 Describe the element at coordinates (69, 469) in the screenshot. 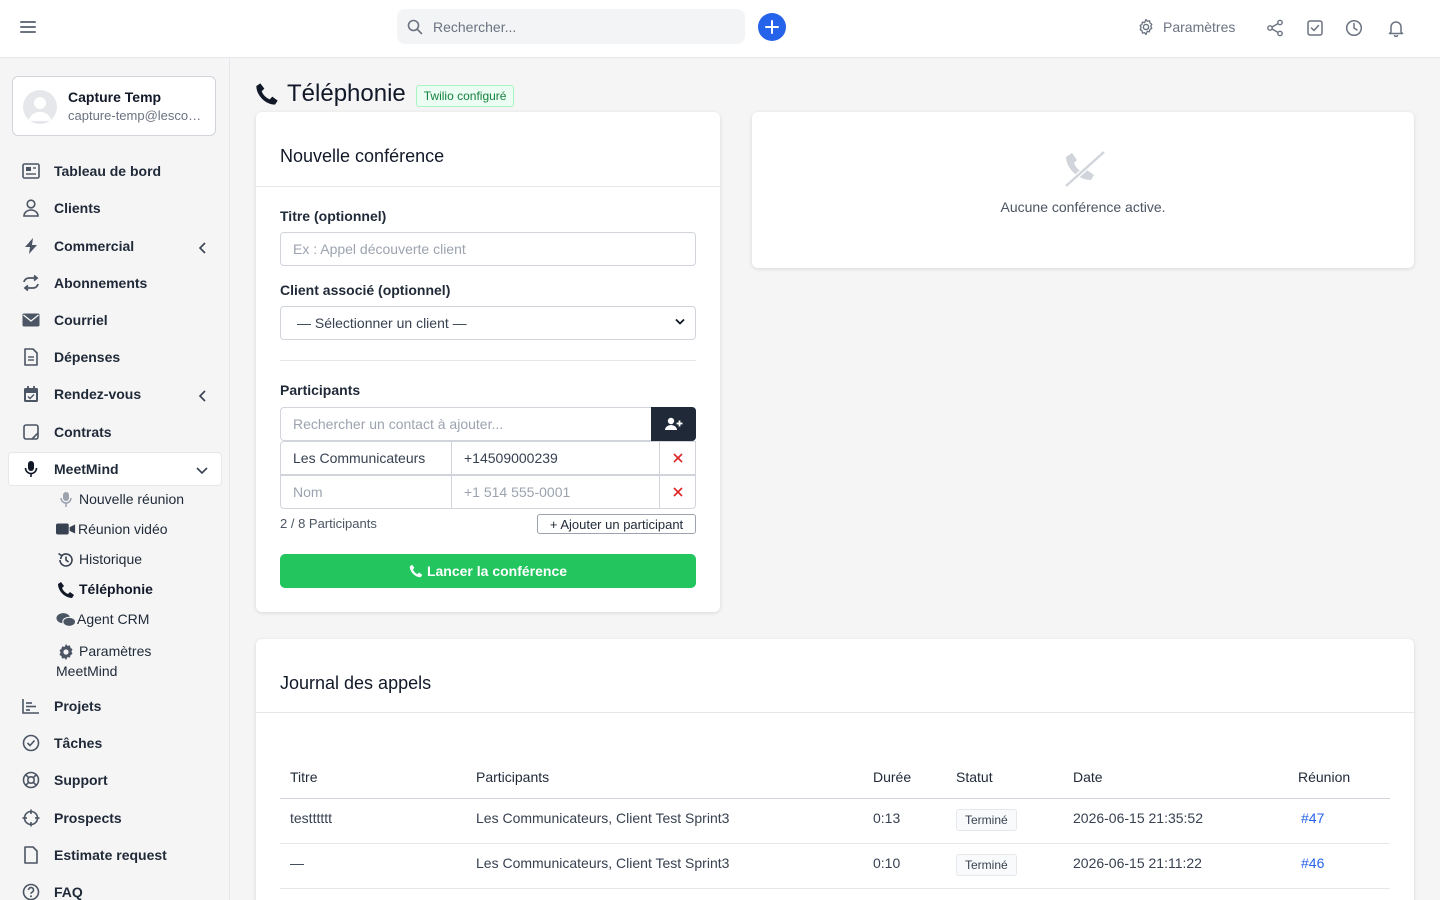

I see `sidebar-item-meetmind: MeetMind` at that location.